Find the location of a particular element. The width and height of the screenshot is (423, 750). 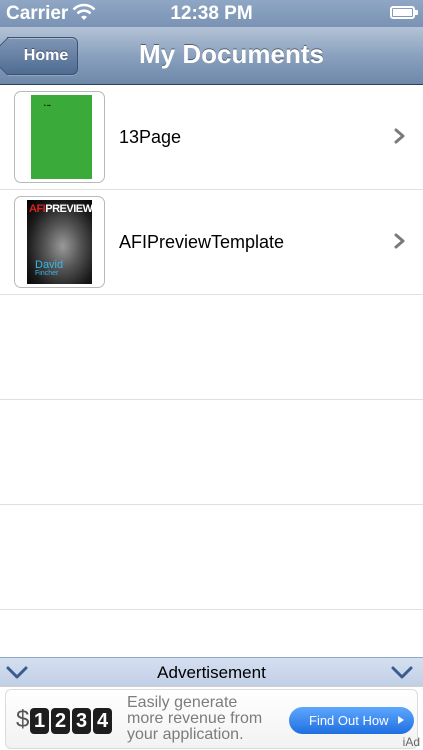

document-thumbnail: • ▪▪ is located at coordinates (59, 137).